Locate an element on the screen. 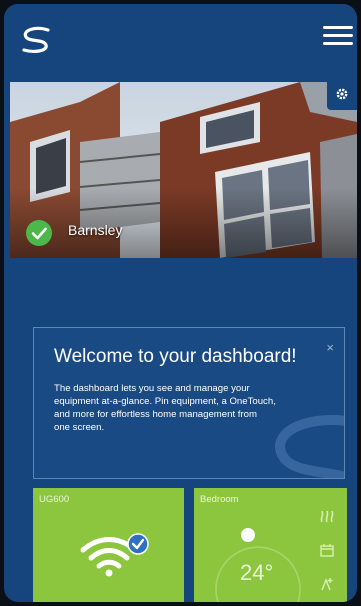 Image resolution: width=361 pixels, height=606 pixels. boost-icon is located at coordinates (327, 584).